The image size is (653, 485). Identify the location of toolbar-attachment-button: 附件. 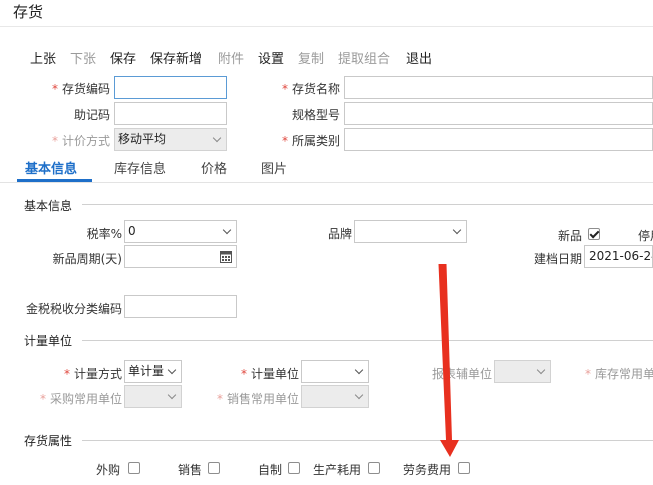
(231, 57).